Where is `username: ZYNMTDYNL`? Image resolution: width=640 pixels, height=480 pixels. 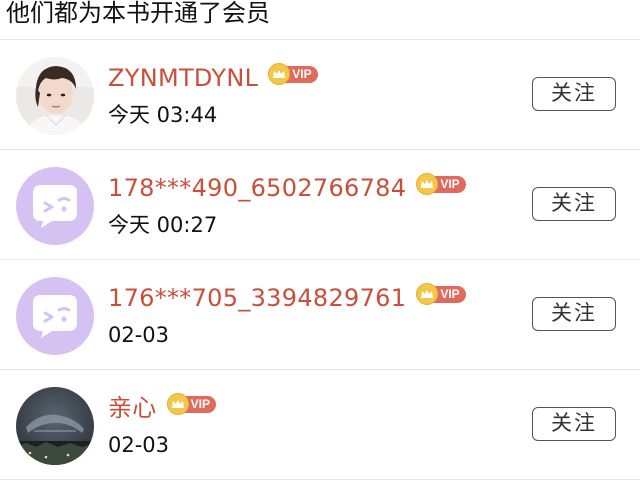 username: ZYNMTDYNL is located at coordinates (183, 78).